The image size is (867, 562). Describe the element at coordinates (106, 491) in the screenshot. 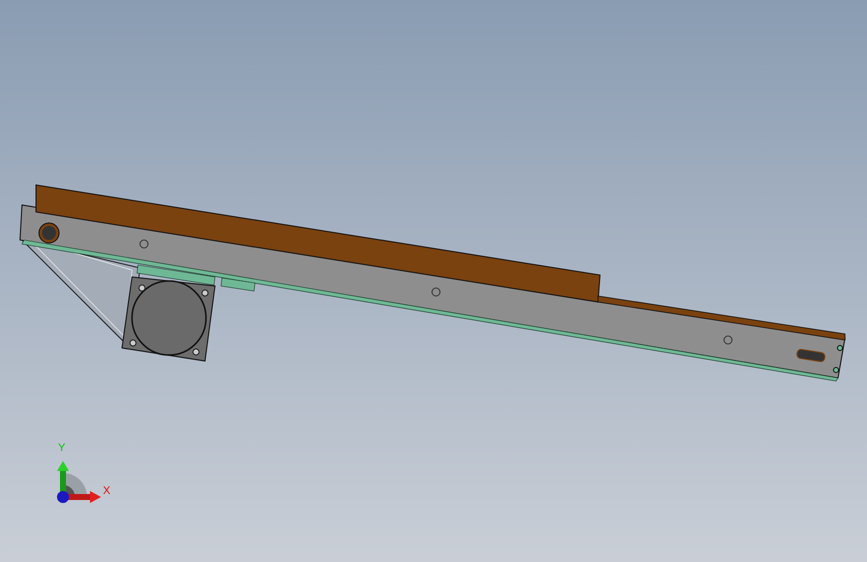

I see `axis-label: X` at that location.